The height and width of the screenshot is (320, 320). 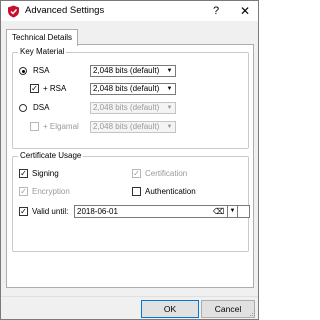 I want to click on clear-date-icon: ⌫, so click(x=218, y=211).